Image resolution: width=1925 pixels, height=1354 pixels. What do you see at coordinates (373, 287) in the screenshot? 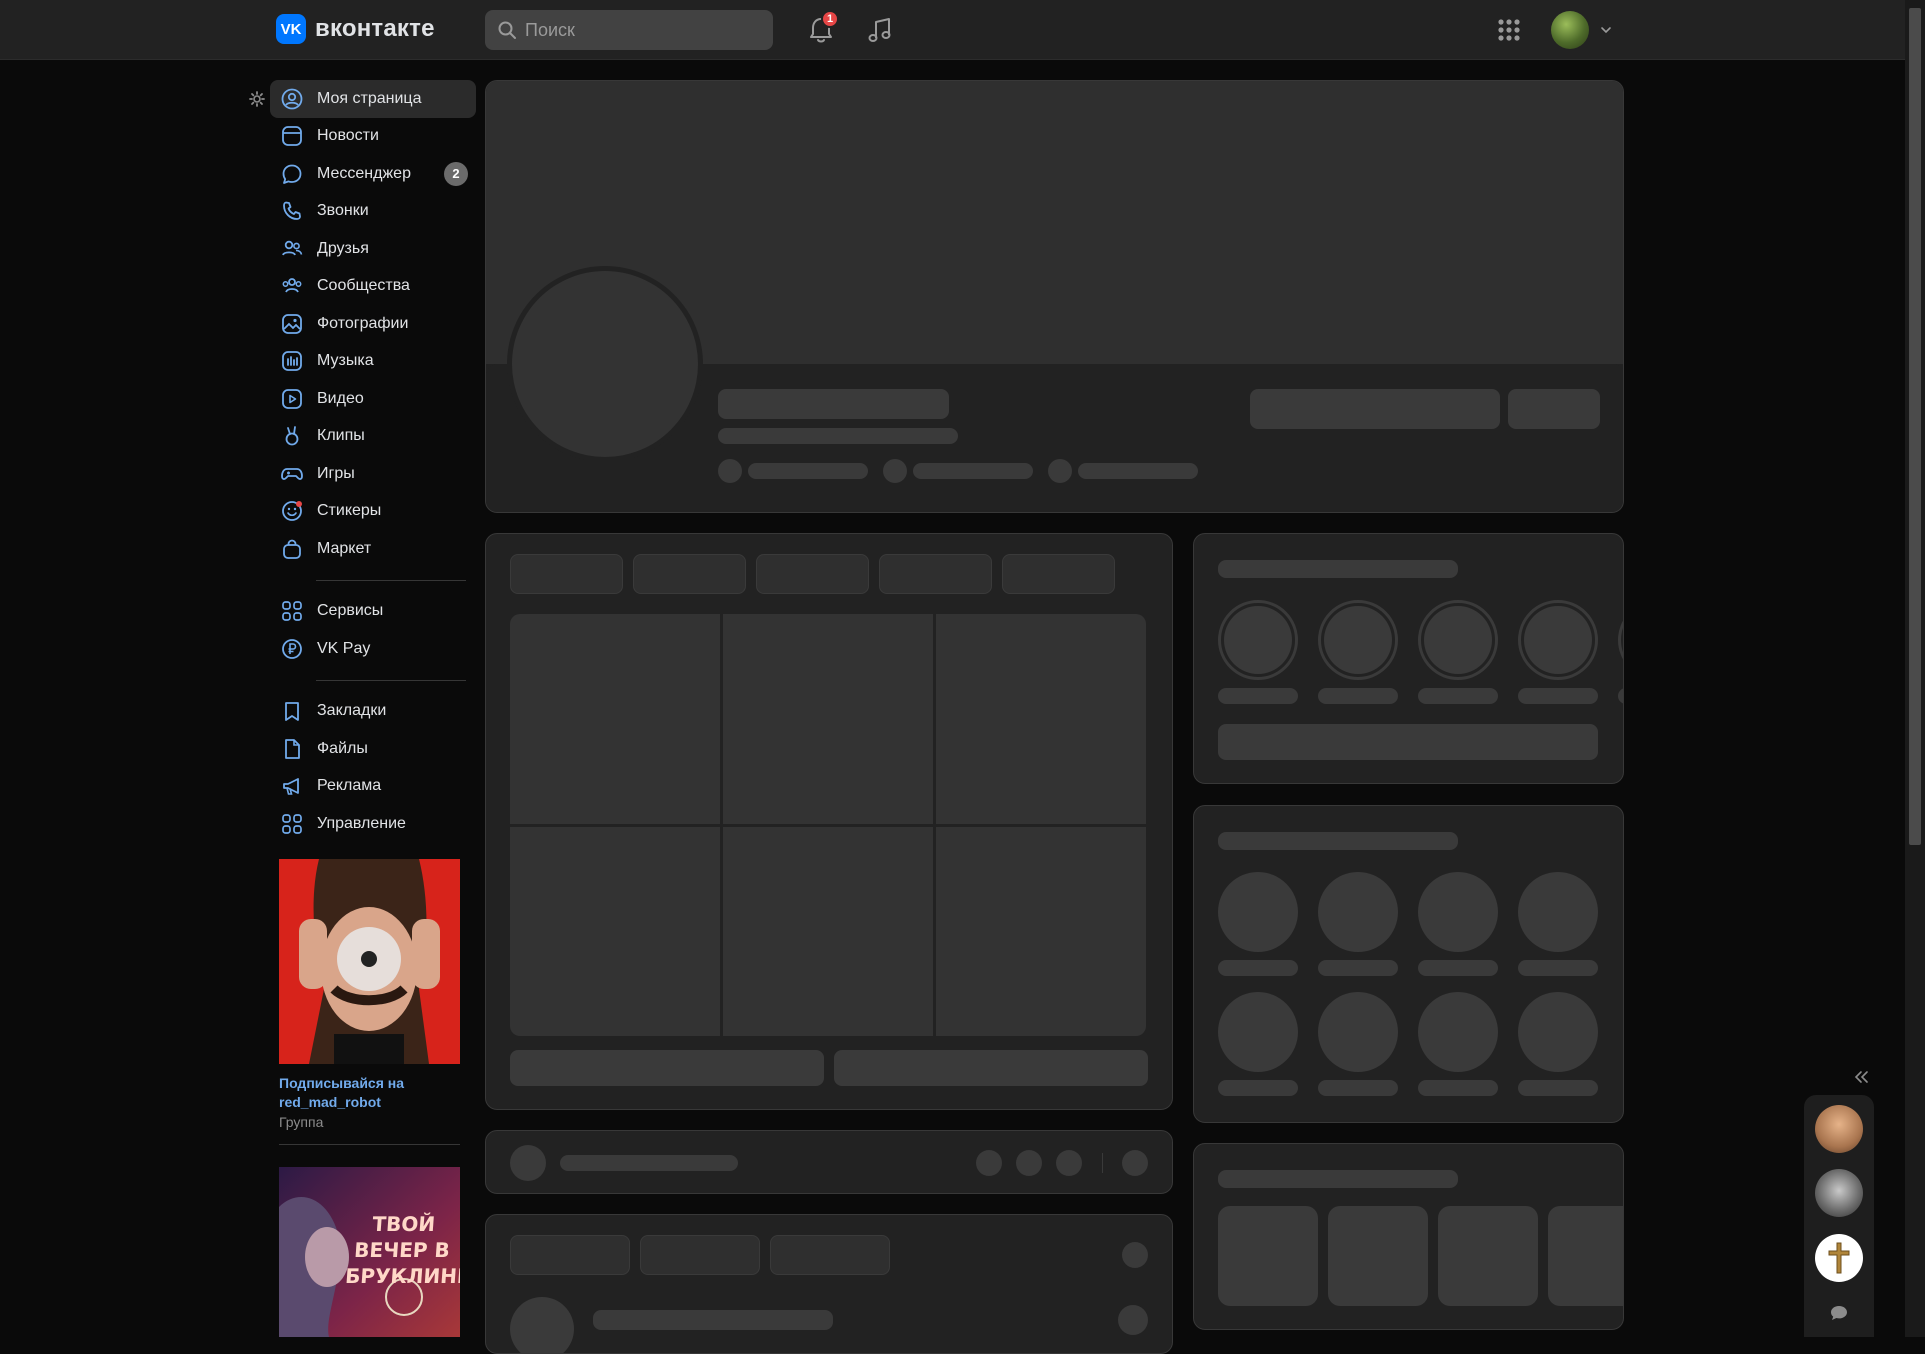
I see `sidebar-item-communities: Сообщества` at bounding box center [373, 287].